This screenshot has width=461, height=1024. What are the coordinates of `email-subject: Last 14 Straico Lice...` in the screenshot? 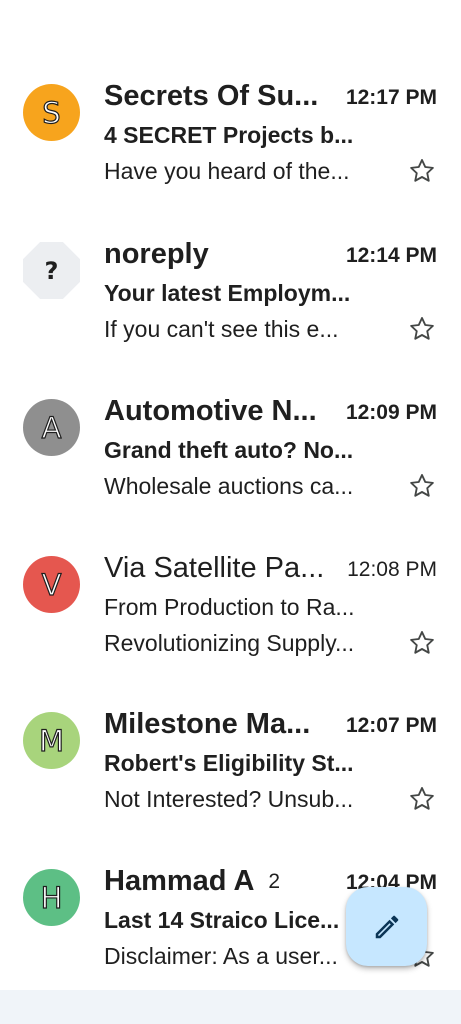 It's located at (222, 920).